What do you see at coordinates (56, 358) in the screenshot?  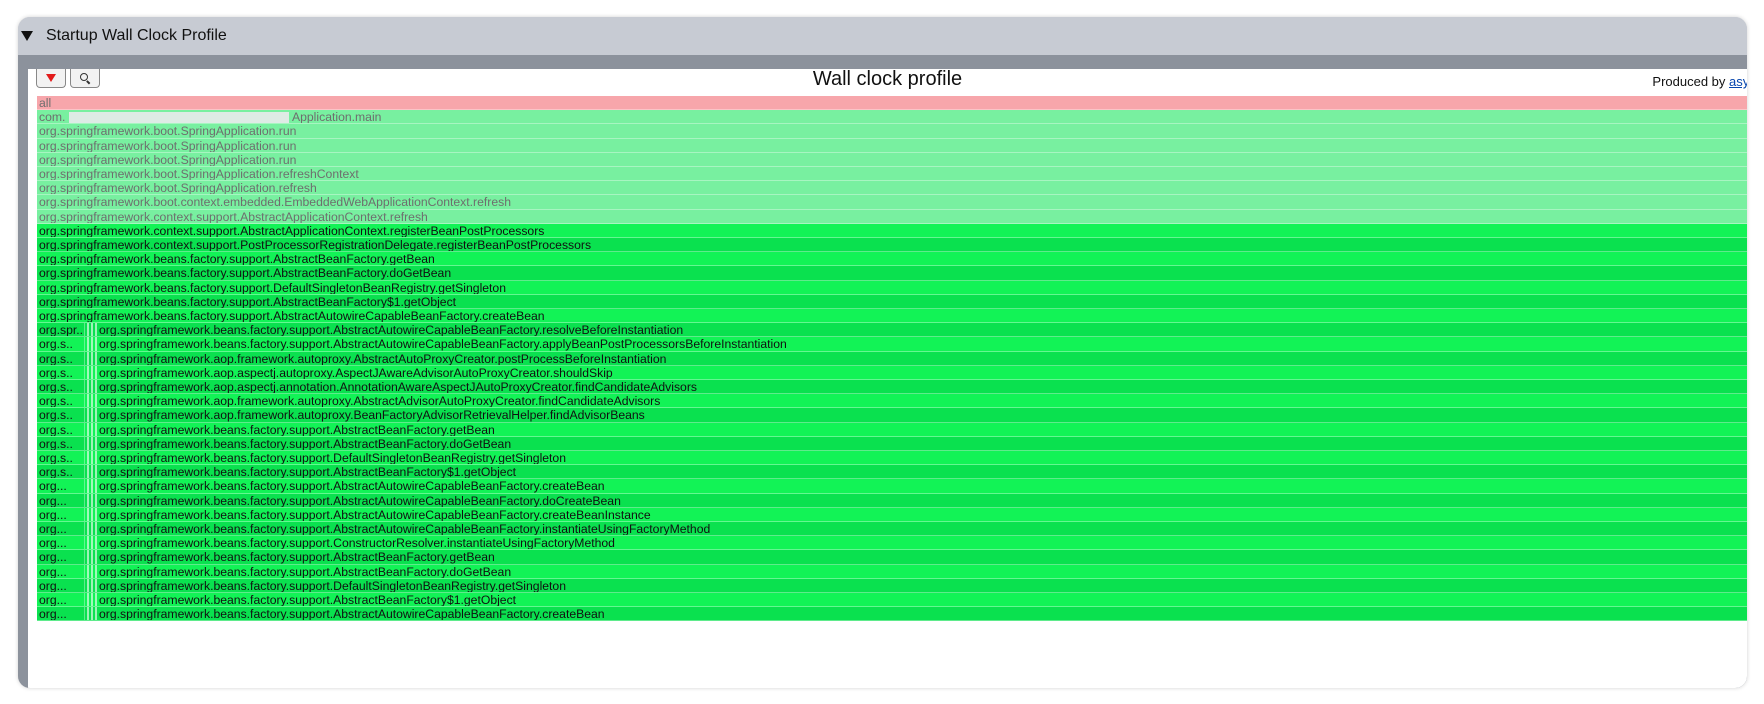 I see `frame-short-label: org.s..` at bounding box center [56, 358].